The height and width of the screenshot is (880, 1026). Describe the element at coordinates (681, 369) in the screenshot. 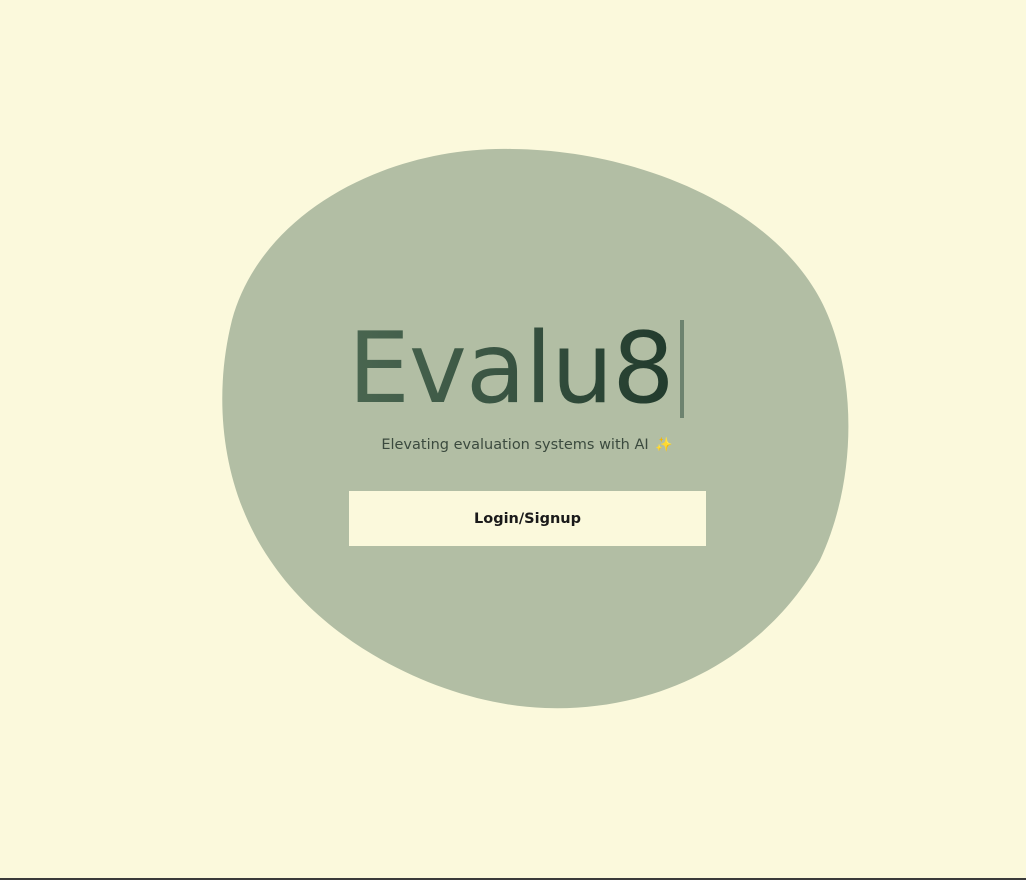

I see `text-caret` at that location.